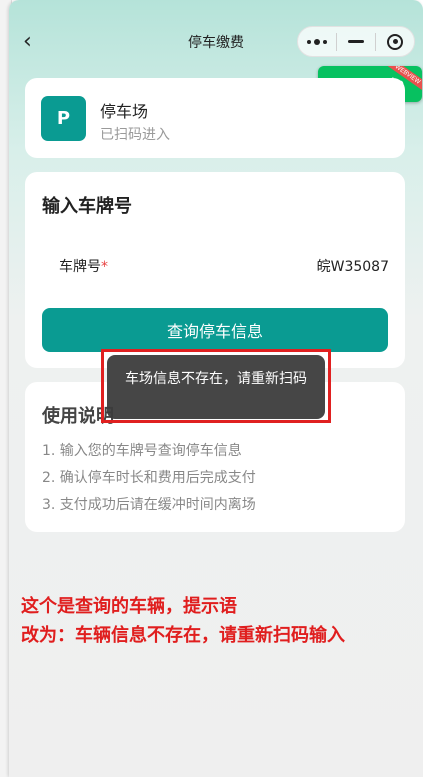  Describe the element at coordinates (353, 266) in the screenshot. I see `plate-number-input: 皖W35087` at that location.